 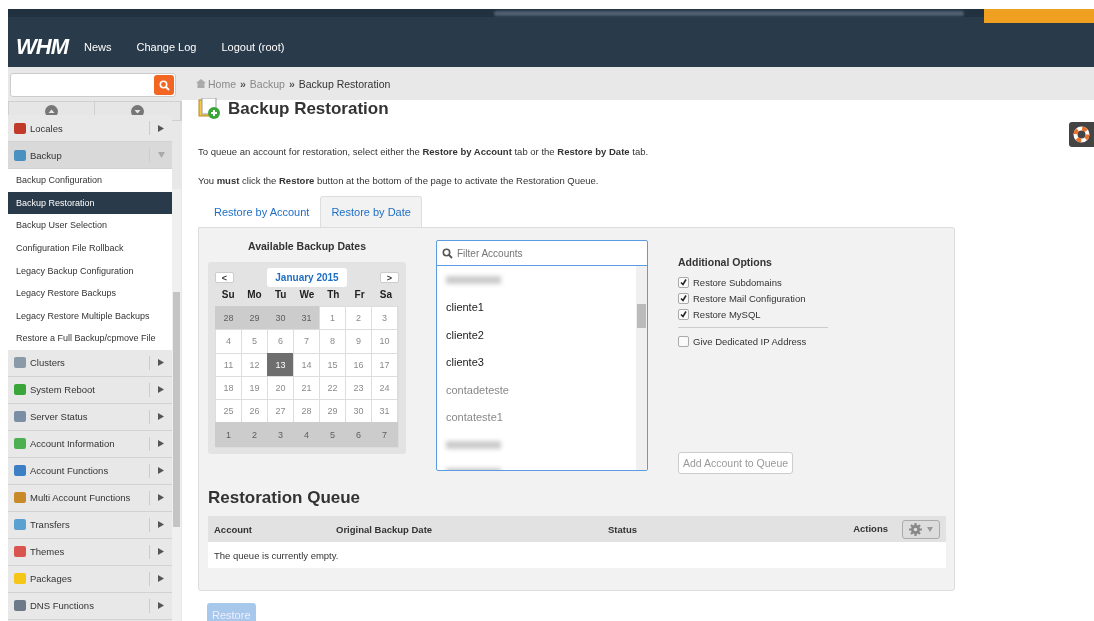 What do you see at coordinates (371, 211) in the screenshot?
I see `tab: Restore by Date` at bounding box center [371, 211].